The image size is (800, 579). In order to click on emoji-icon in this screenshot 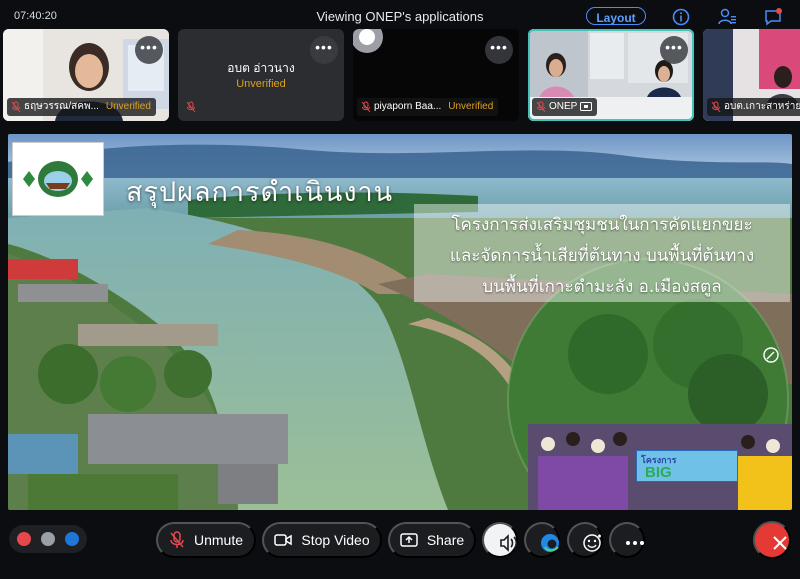, I will do `click(592, 543)`.